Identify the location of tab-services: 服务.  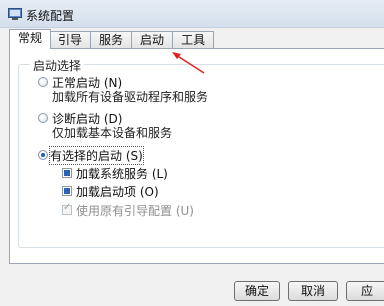
(112, 40).